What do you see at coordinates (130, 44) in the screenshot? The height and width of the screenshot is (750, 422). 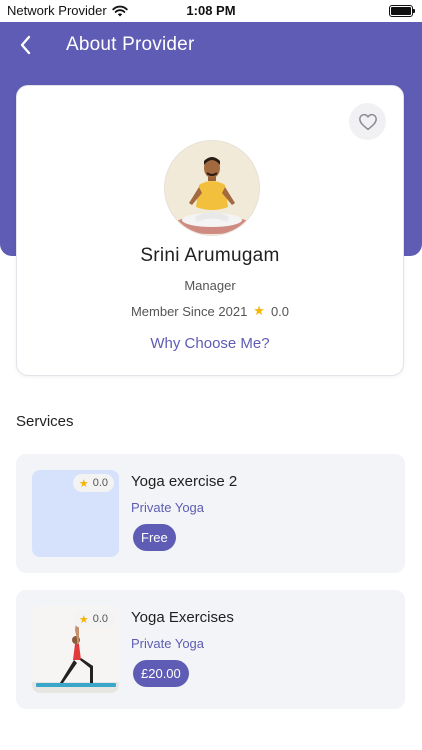 I see `page-title: About Provider` at bounding box center [130, 44].